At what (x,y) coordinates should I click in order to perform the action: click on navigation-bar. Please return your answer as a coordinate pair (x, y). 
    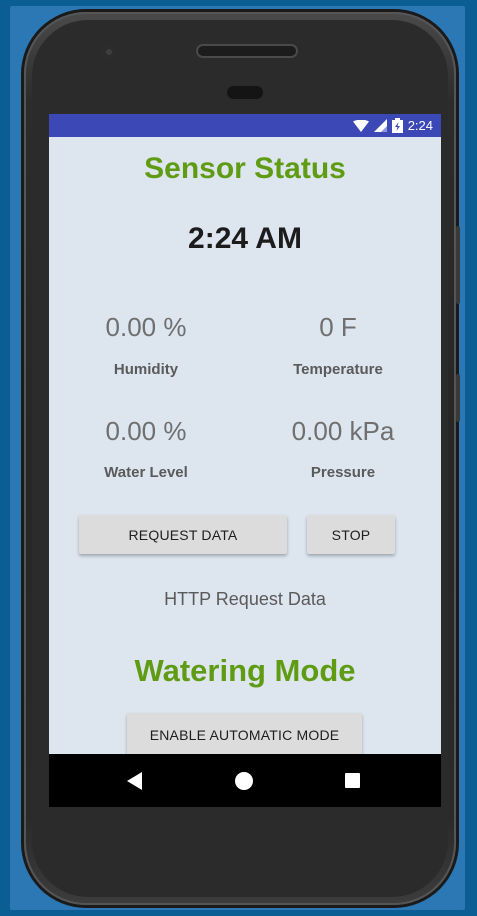
    Looking at the image, I should click on (245, 780).